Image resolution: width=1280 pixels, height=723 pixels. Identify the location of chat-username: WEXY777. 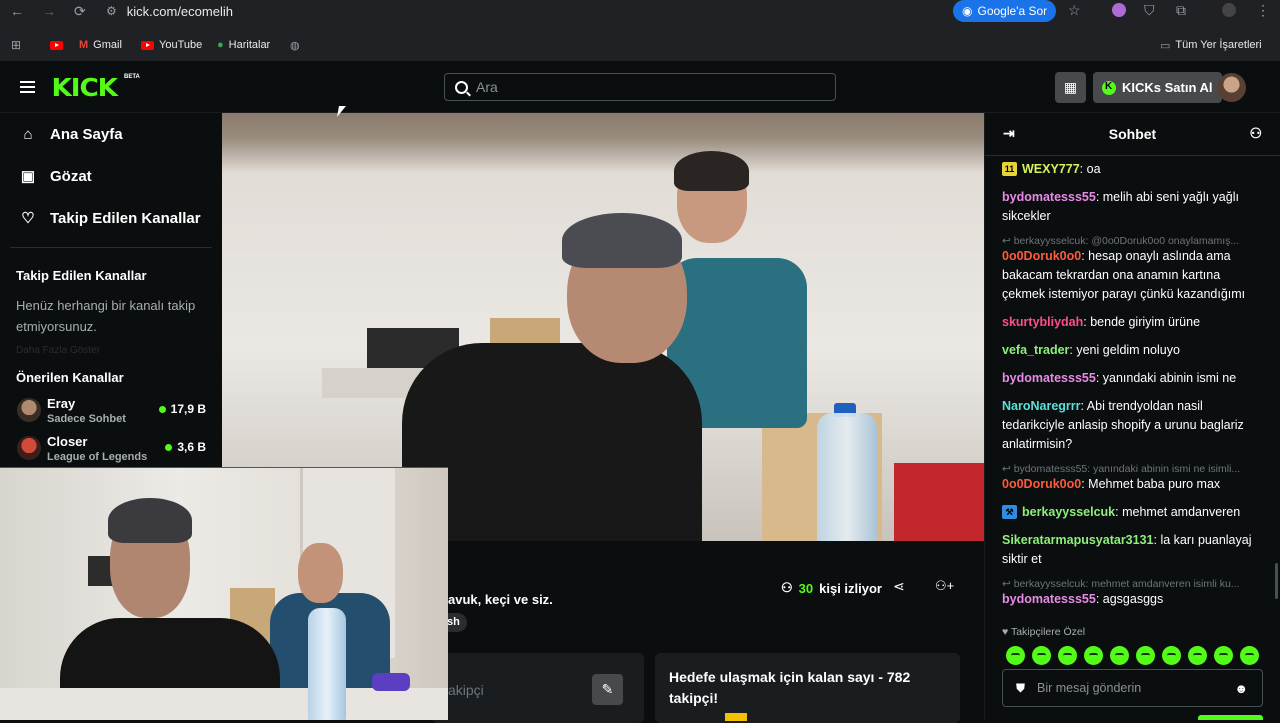
(1051, 169).